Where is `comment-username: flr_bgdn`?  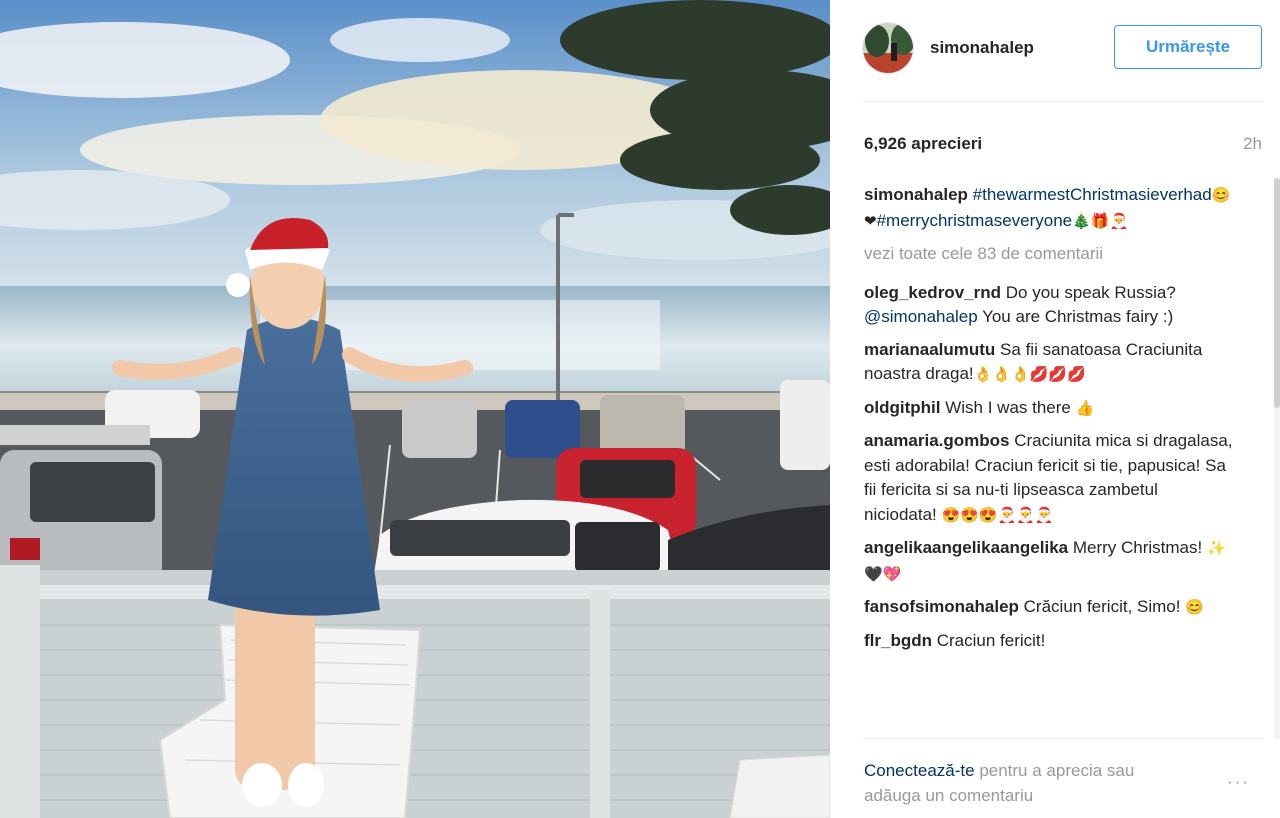 comment-username: flr_bgdn is located at coordinates (898, 640).